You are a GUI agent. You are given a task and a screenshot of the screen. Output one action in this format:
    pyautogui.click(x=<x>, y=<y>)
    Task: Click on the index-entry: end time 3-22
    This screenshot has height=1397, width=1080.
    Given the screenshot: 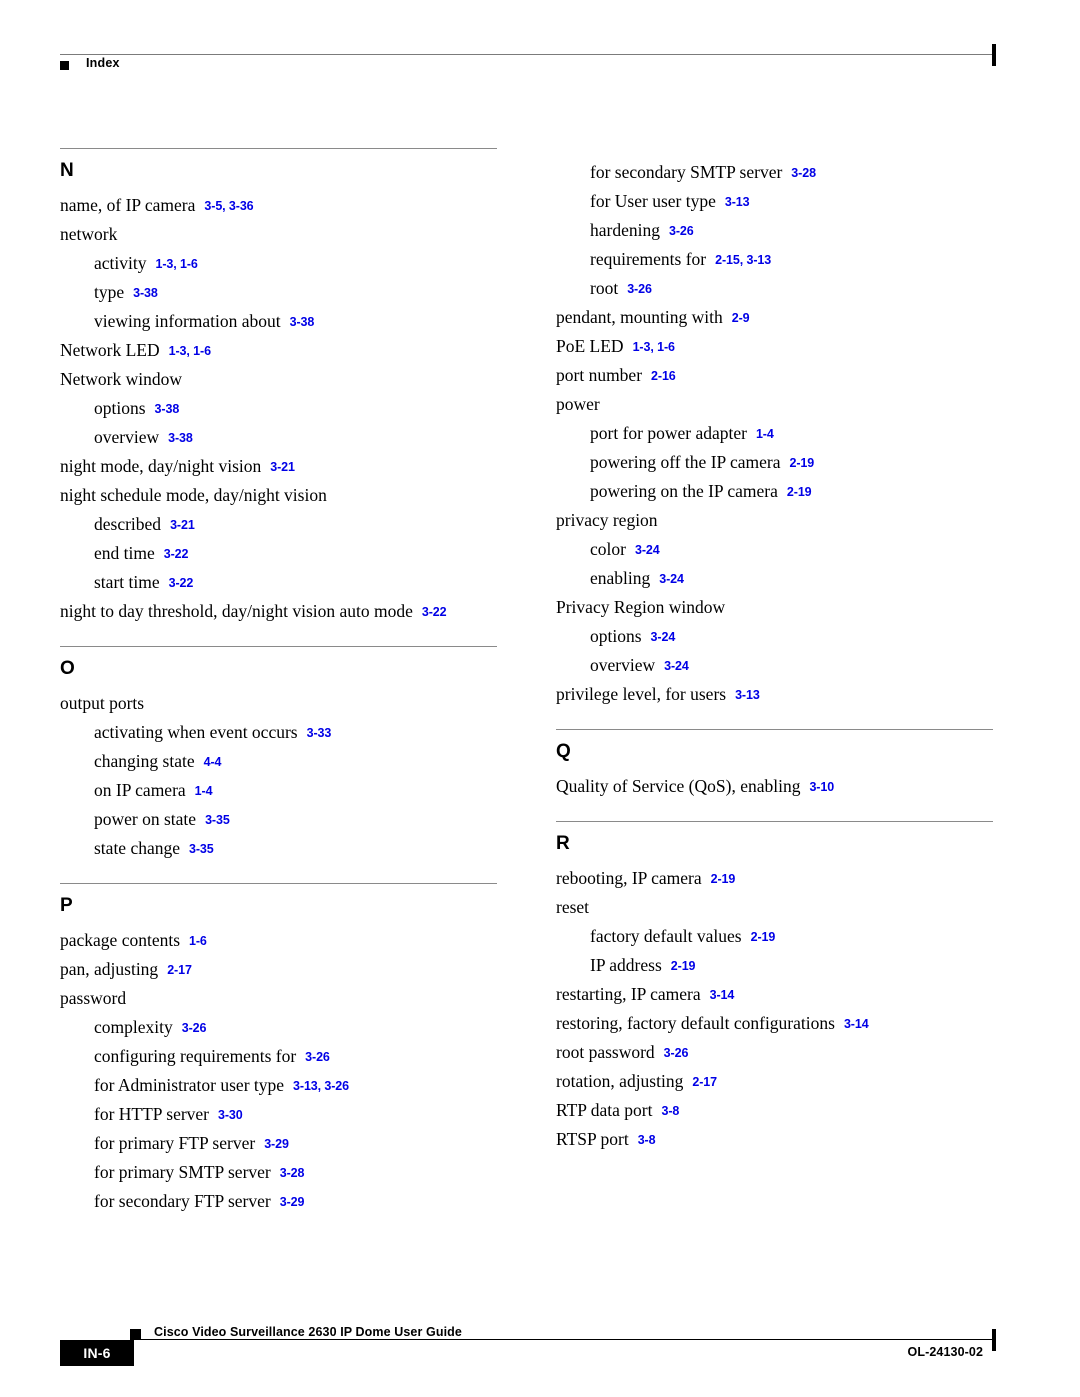 What is the action you would take?
    pyautogui.click(x=278, y=553)
    